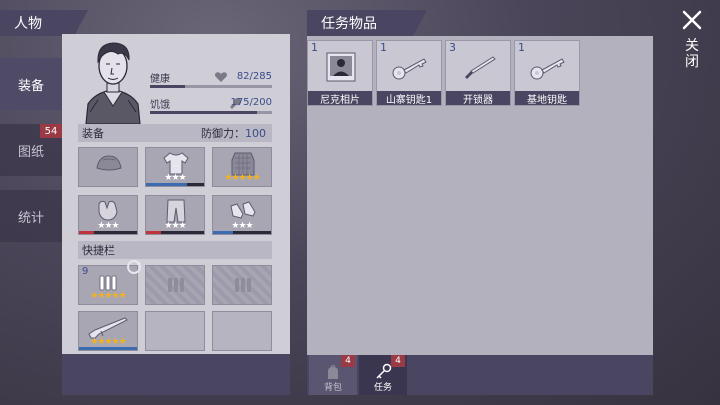 The height and width of the screenshot is (405, 720). Describe the element at coordinates (480, 375) in the screenshot. I see `bottom-tab-bar: 4 背包 4 任务` at that location.